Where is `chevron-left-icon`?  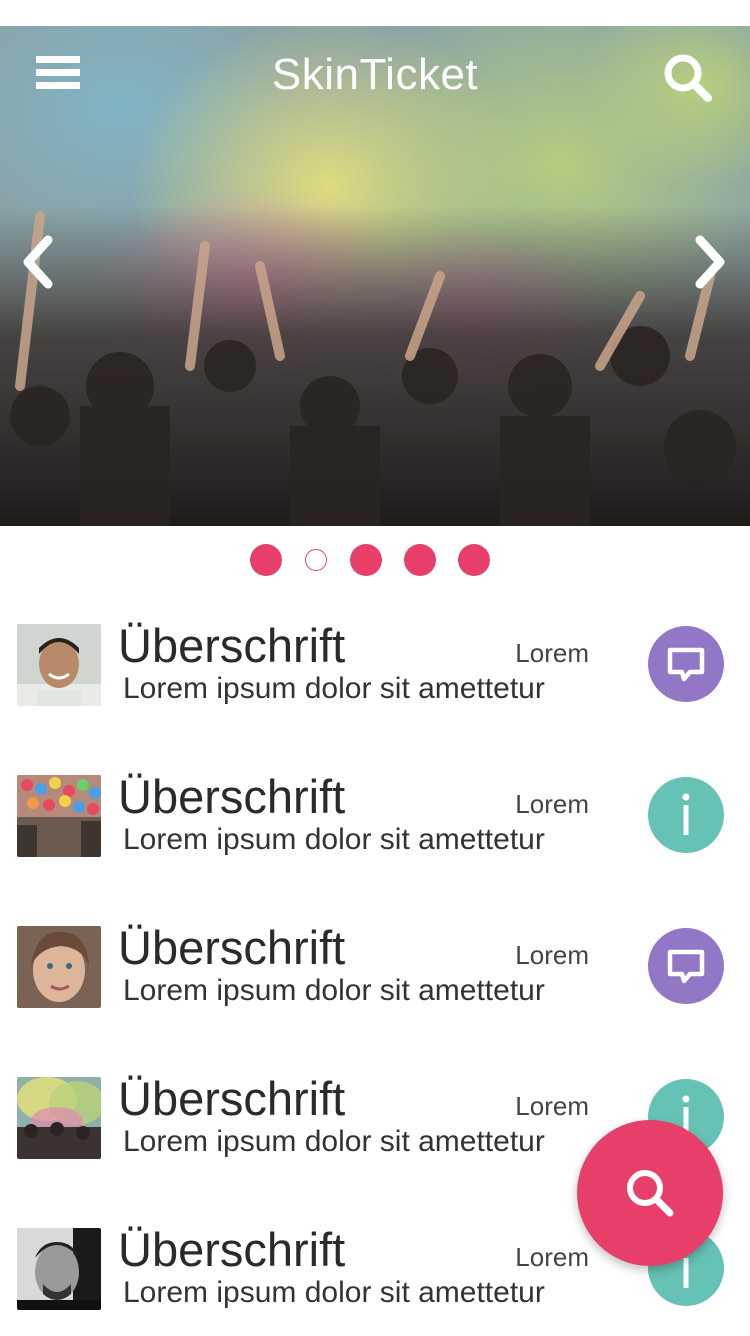 chevron-left-icon is located at coordinates (38, 262).